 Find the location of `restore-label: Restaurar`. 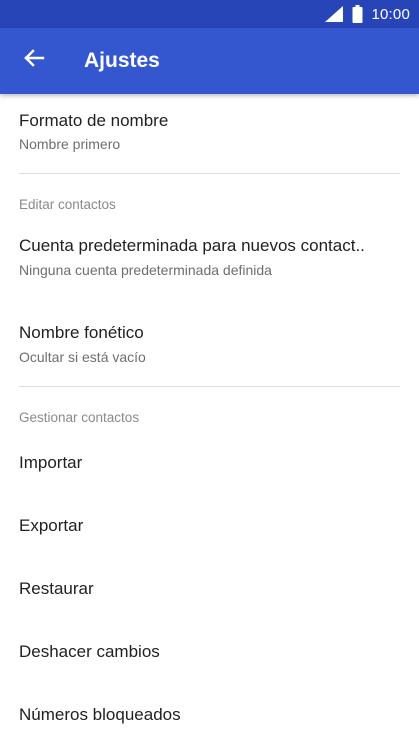

restore-label: Restaurar is located at coordinates (56, 588).